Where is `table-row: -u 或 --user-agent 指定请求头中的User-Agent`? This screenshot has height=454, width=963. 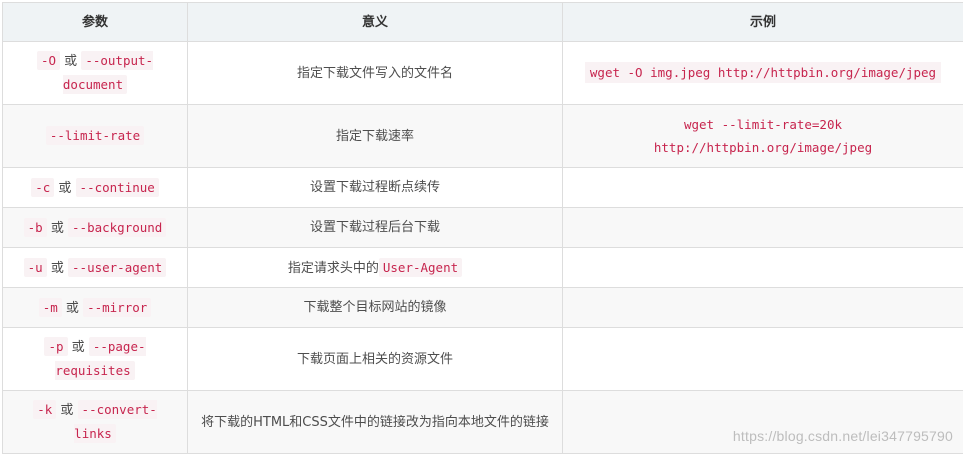
table-row: -u 或 --user-agent 指定请求头中的User-Agent is located at coordinates (483, 268).